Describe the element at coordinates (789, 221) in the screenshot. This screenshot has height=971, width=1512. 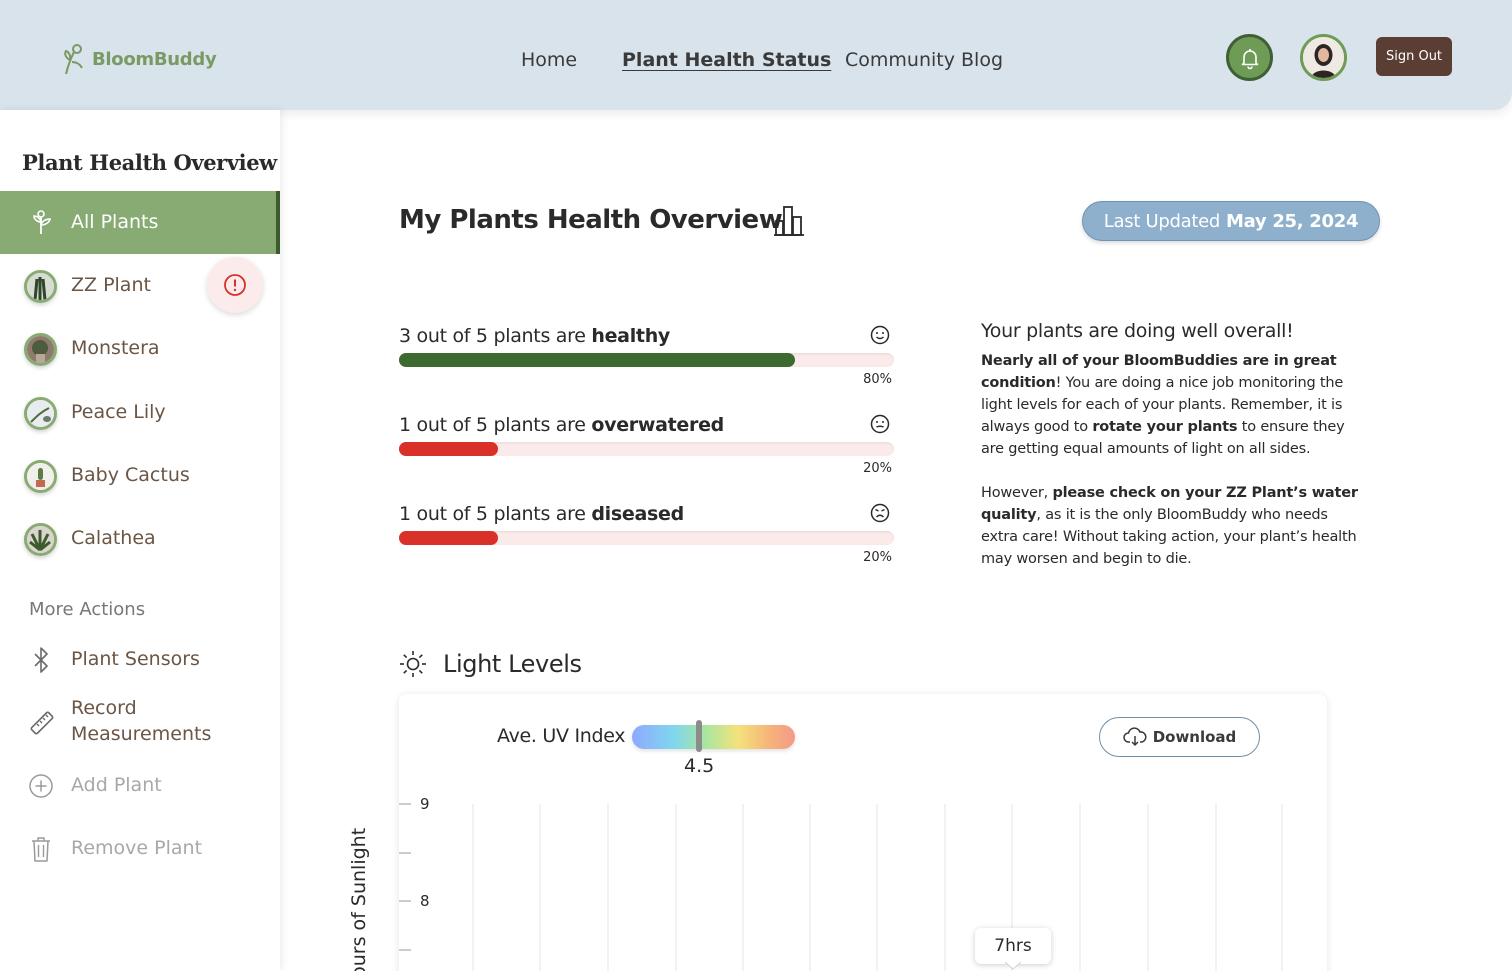
I see `bar-chart-icon` at that location.